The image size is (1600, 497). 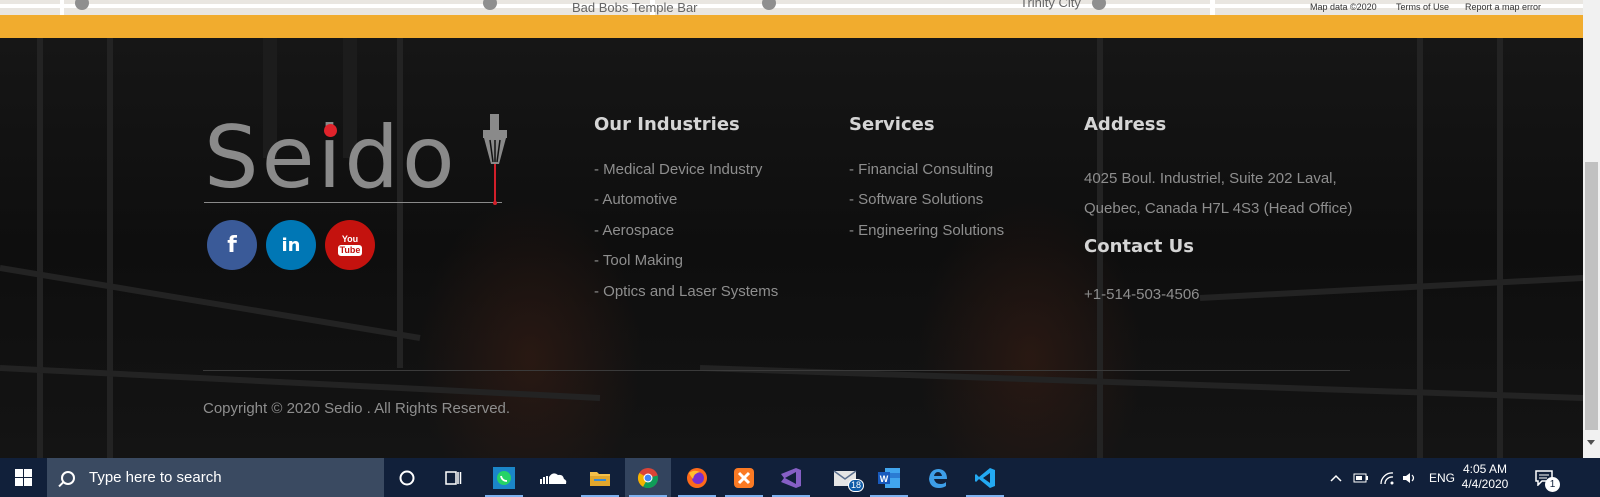 What do you see at coordinates (1142, 294) in the screenshot?
I see `phone-link: +1-514-503-4506` at bounding box center [1142, 294].